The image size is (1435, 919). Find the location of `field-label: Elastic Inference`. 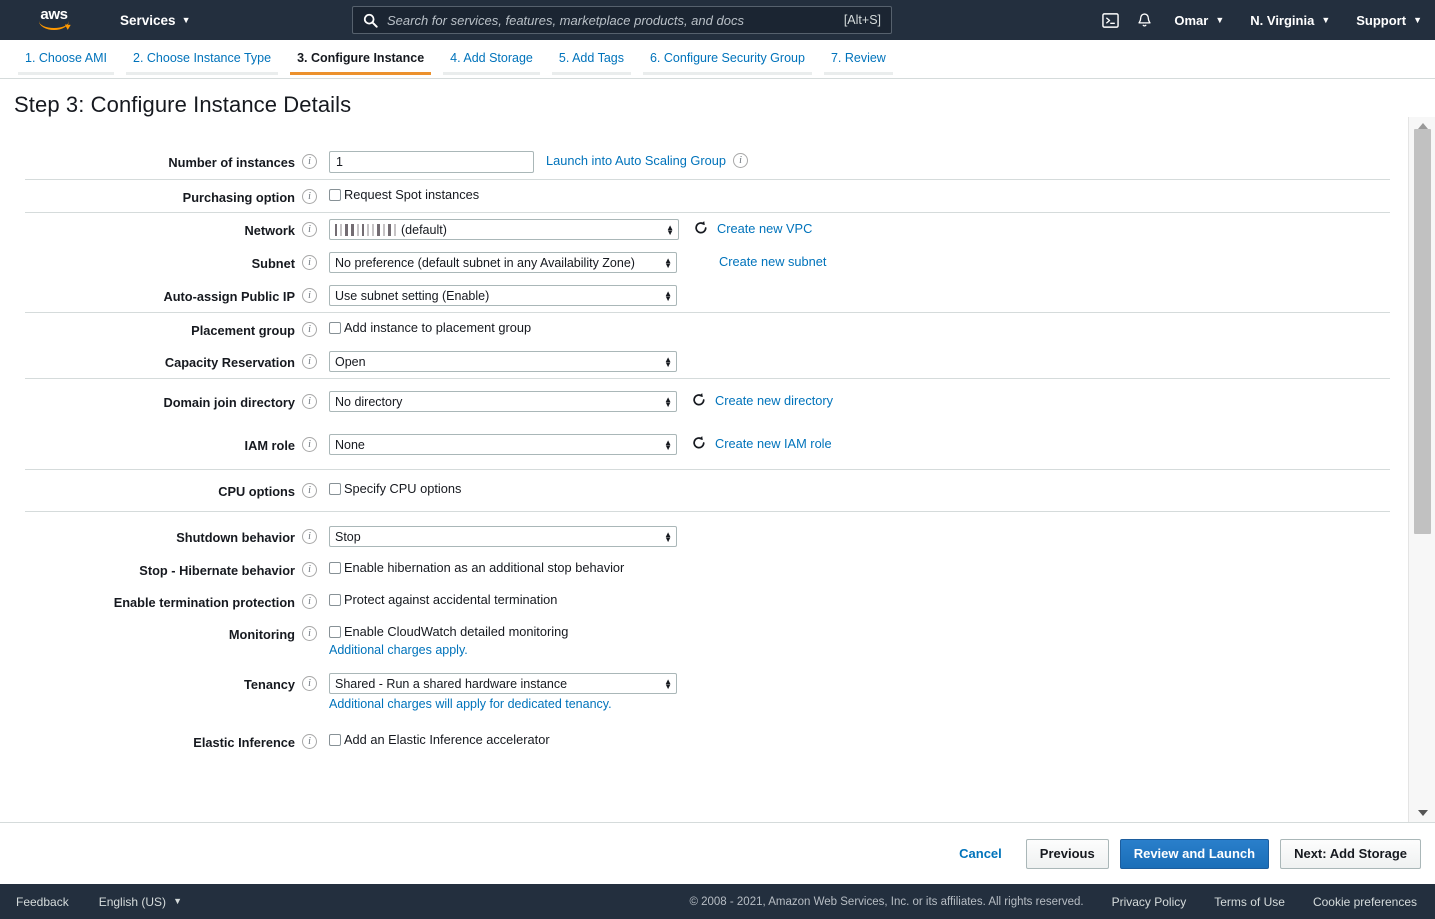

field-label: Elastic Inference is located at coordinates (244, 742).